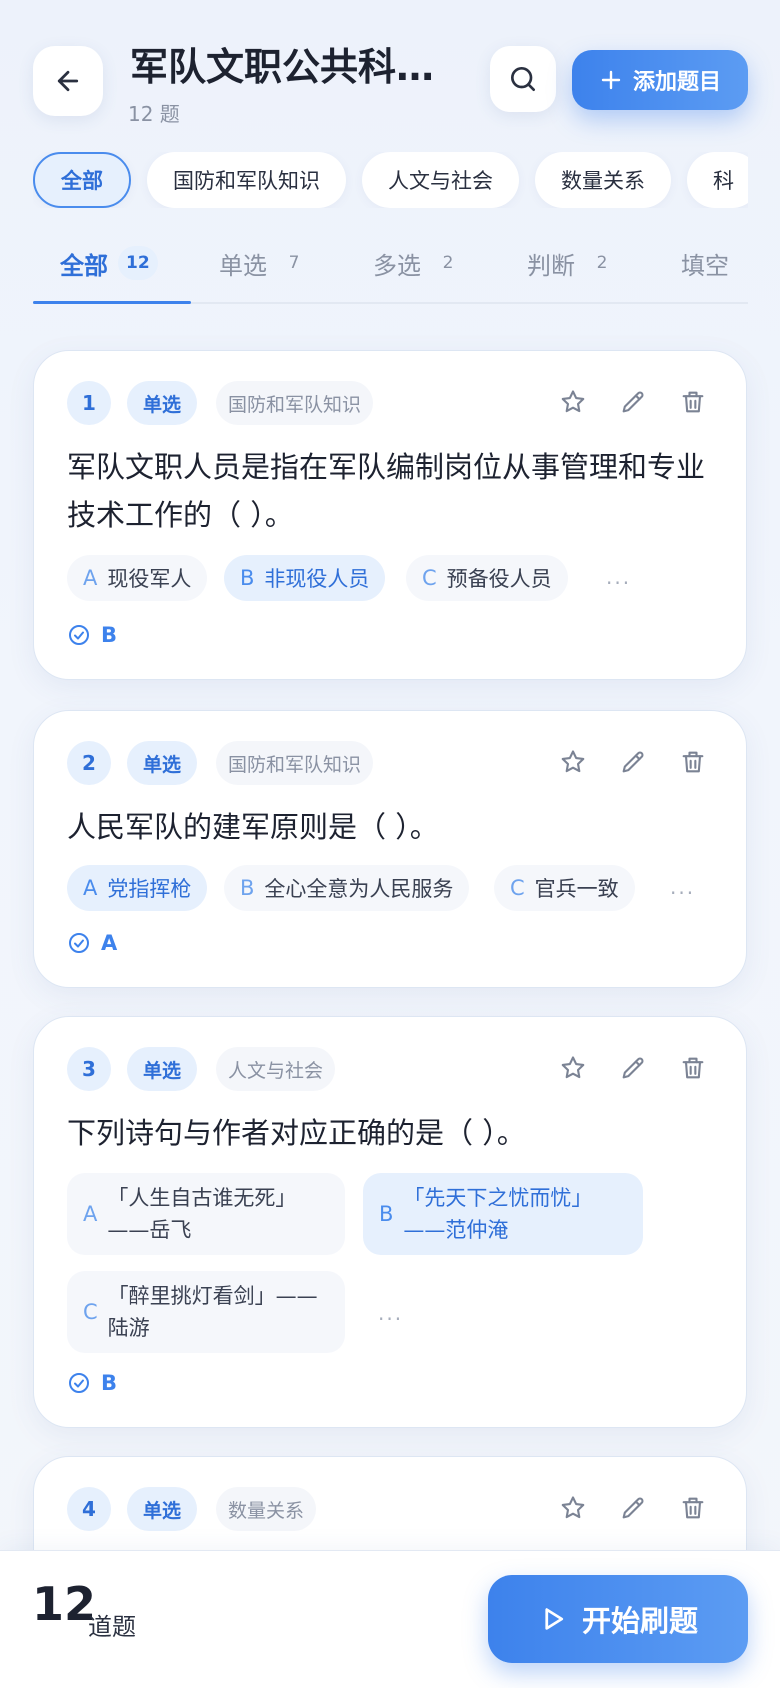  I want to click on option-a: A 党指挥枪, so click(137, 888).